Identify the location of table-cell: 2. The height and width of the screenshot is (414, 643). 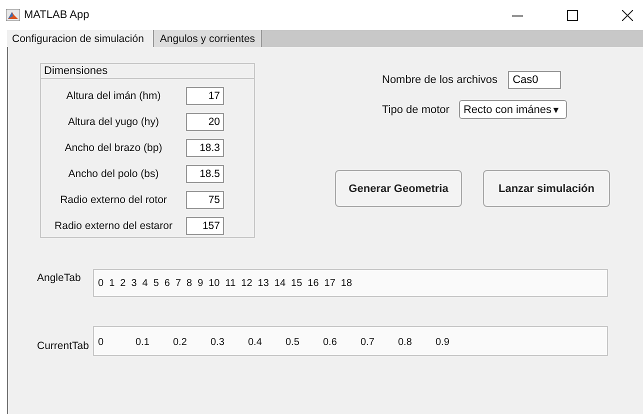
(123, 283).